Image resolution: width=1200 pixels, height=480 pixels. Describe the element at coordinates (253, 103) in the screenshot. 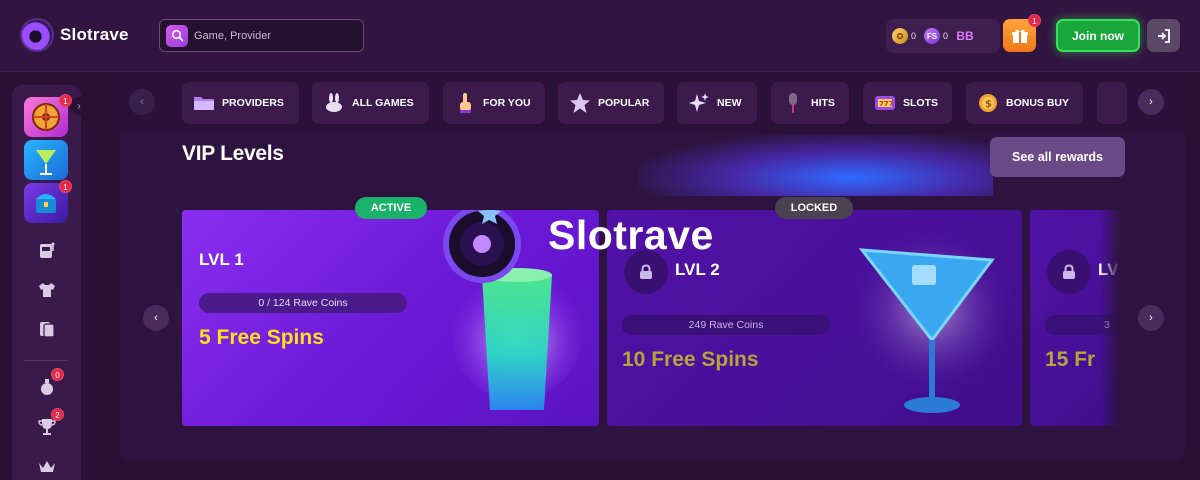

I see `tab-label: PROVIDERS` at that location.